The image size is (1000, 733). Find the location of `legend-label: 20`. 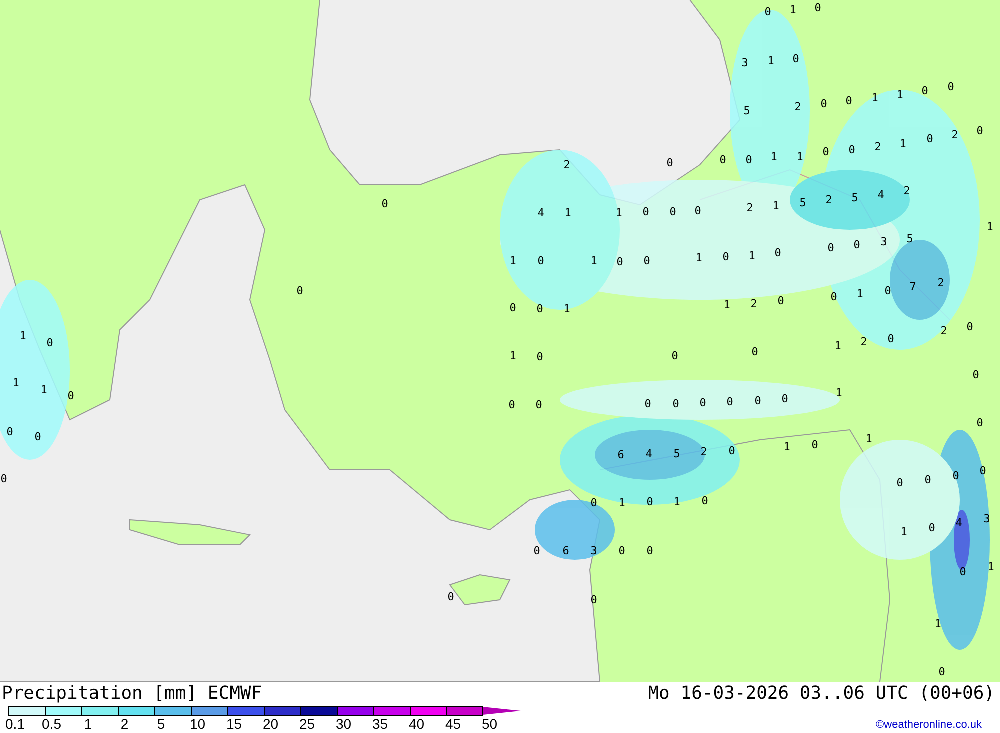

legend-label: 20 is located at coordinates (271, 724).